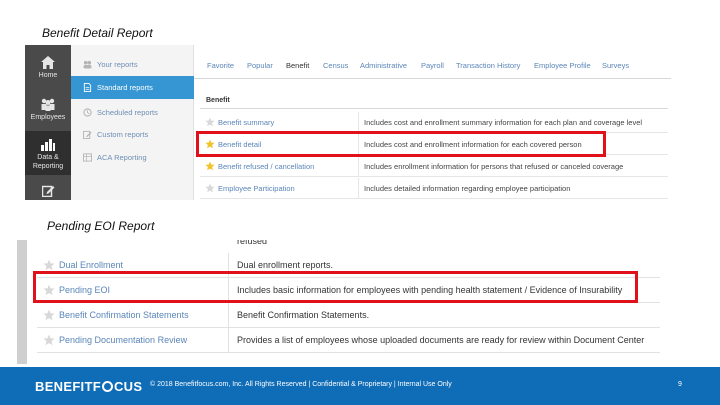 Image resolution: width=720 pixels, height=405 pixels. What do you see at coordinates (127, 112) in the screenshot?
I see `submenu-item-label: Scheduled reports` at bounding box center [127, 112].